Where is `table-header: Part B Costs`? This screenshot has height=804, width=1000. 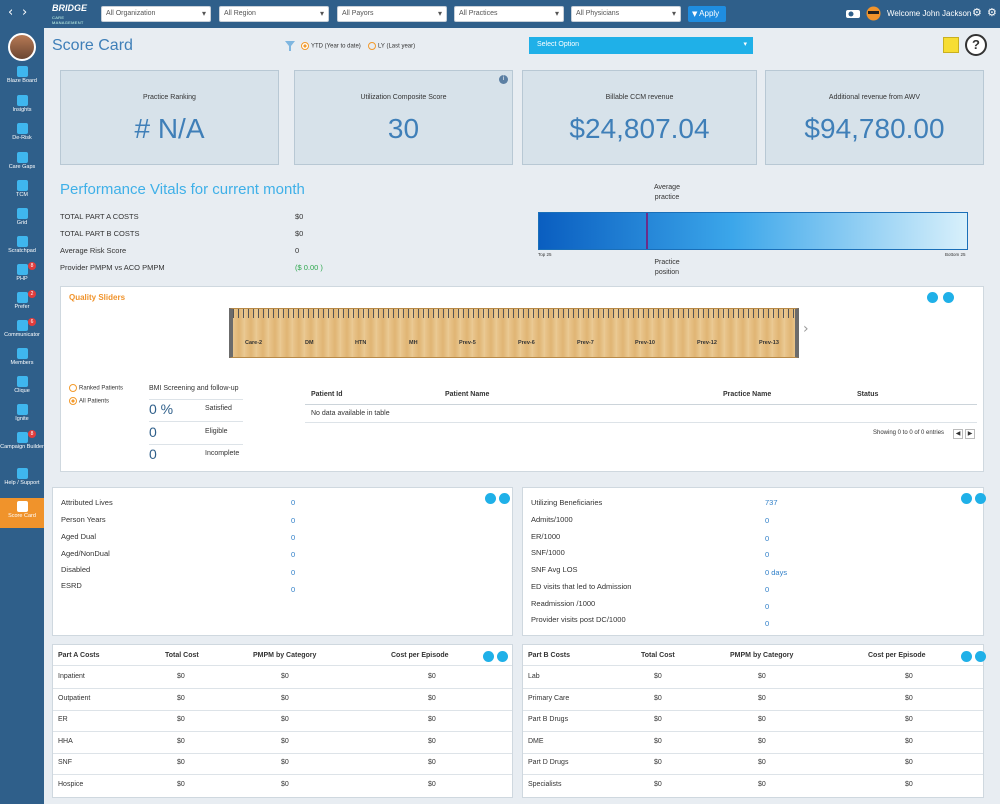 table-header: Part B Costs is located at coordinates (549, 655).